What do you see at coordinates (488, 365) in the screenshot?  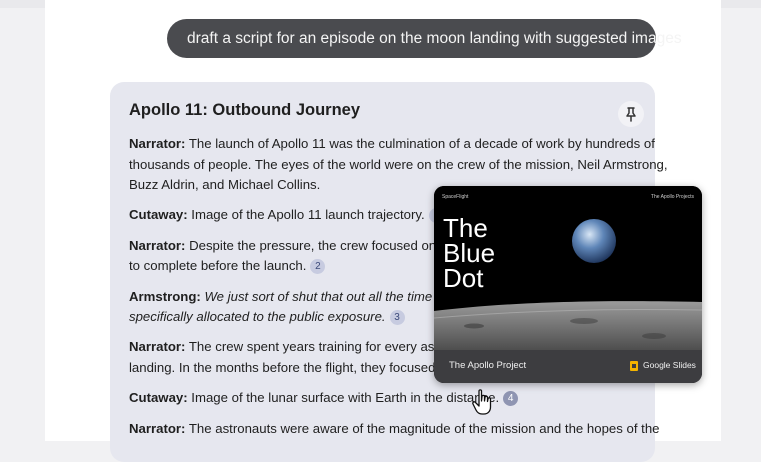 I see `presentation-title: The Apollo Project` at bounding box center [488, 365].